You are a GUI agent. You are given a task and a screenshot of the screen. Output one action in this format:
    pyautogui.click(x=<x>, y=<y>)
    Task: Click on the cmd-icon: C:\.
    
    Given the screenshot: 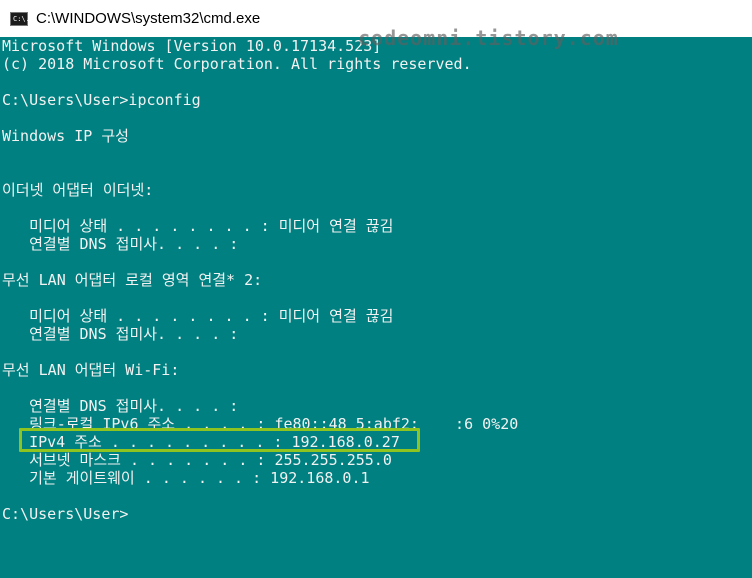 What is the action you would take?
    pyautogui.click(x=20, y=18)
    